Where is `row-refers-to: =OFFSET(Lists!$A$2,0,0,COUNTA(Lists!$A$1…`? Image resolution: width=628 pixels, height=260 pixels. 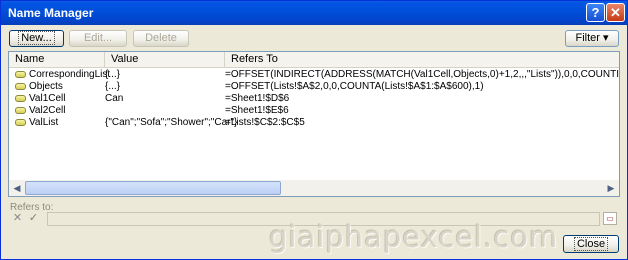 row-refers-to: =OFFSET(Lists!$A$2,0,0,COUNTA(Lists!$A$1… is located at coordinates (354, 86).